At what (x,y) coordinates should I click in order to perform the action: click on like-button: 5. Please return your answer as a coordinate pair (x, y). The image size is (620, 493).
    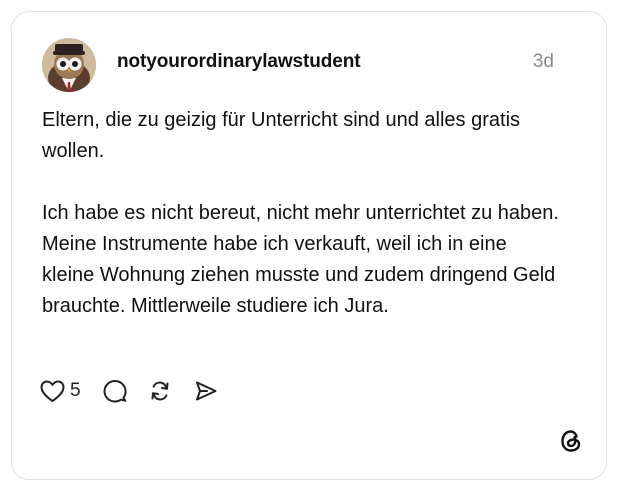
    Looking at the image, I should click on (60, 391).